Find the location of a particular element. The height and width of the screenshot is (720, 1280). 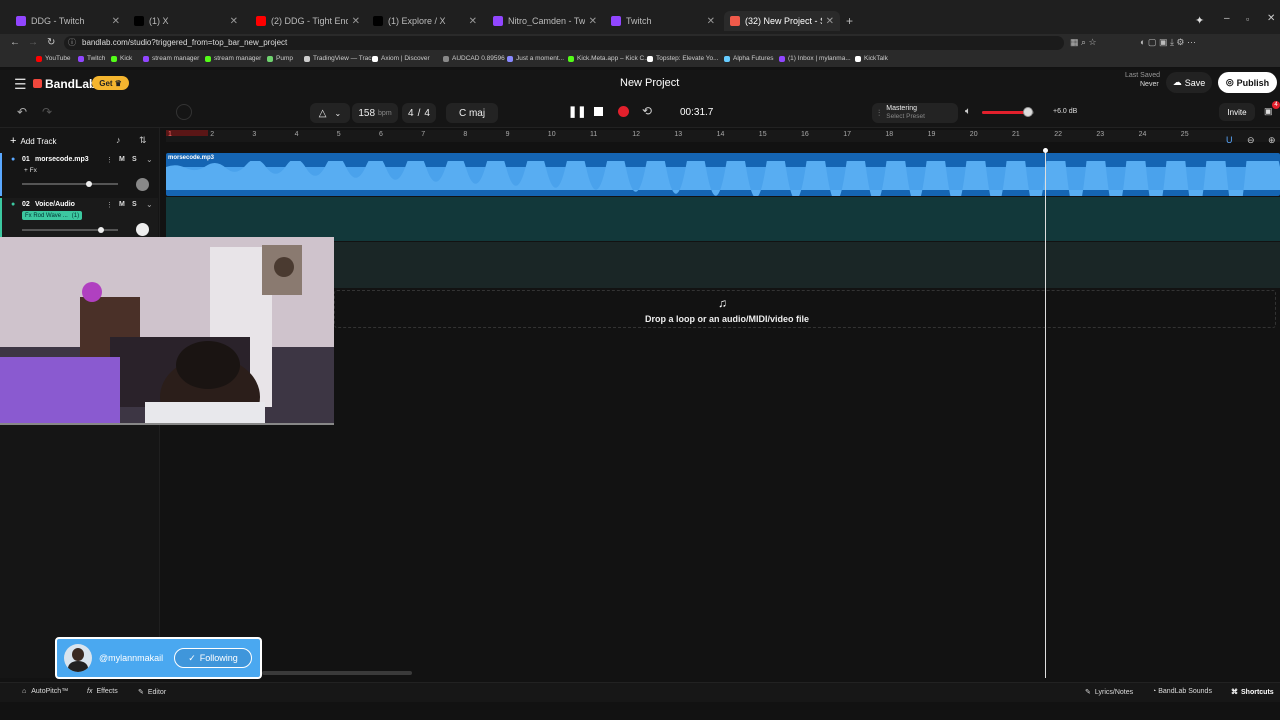

track-1-mute-button: M is located at coordinates (122, 159).